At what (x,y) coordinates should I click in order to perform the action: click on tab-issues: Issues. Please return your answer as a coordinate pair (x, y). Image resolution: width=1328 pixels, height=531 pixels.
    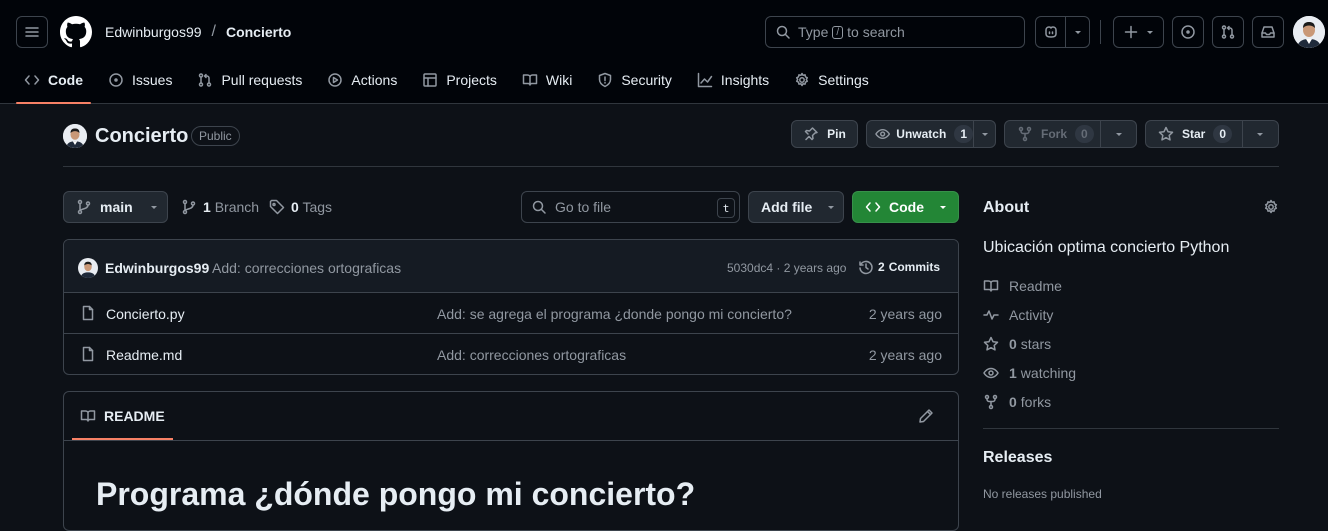
    Looking at the image, I should click on (140, 80).